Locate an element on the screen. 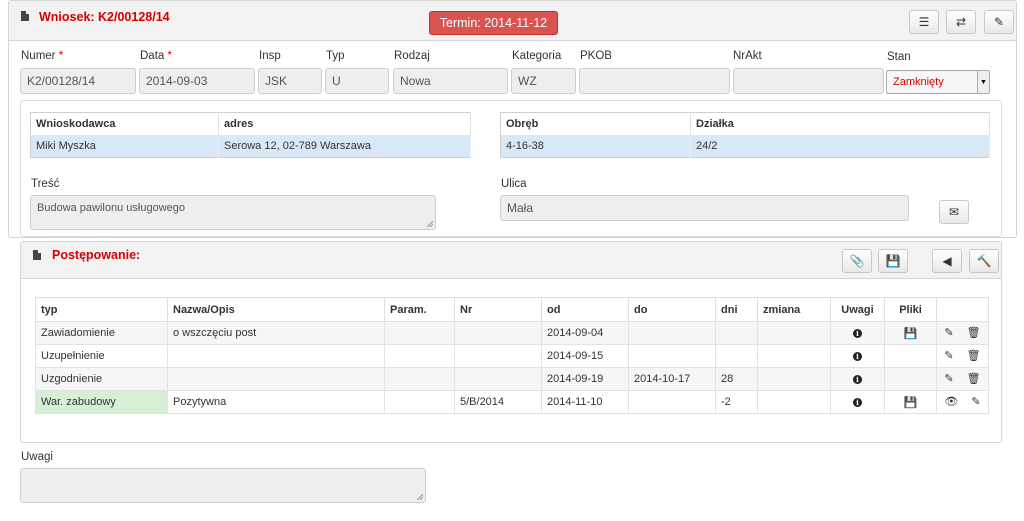  edit-button: ✎ is located at coordinates (999, 22).